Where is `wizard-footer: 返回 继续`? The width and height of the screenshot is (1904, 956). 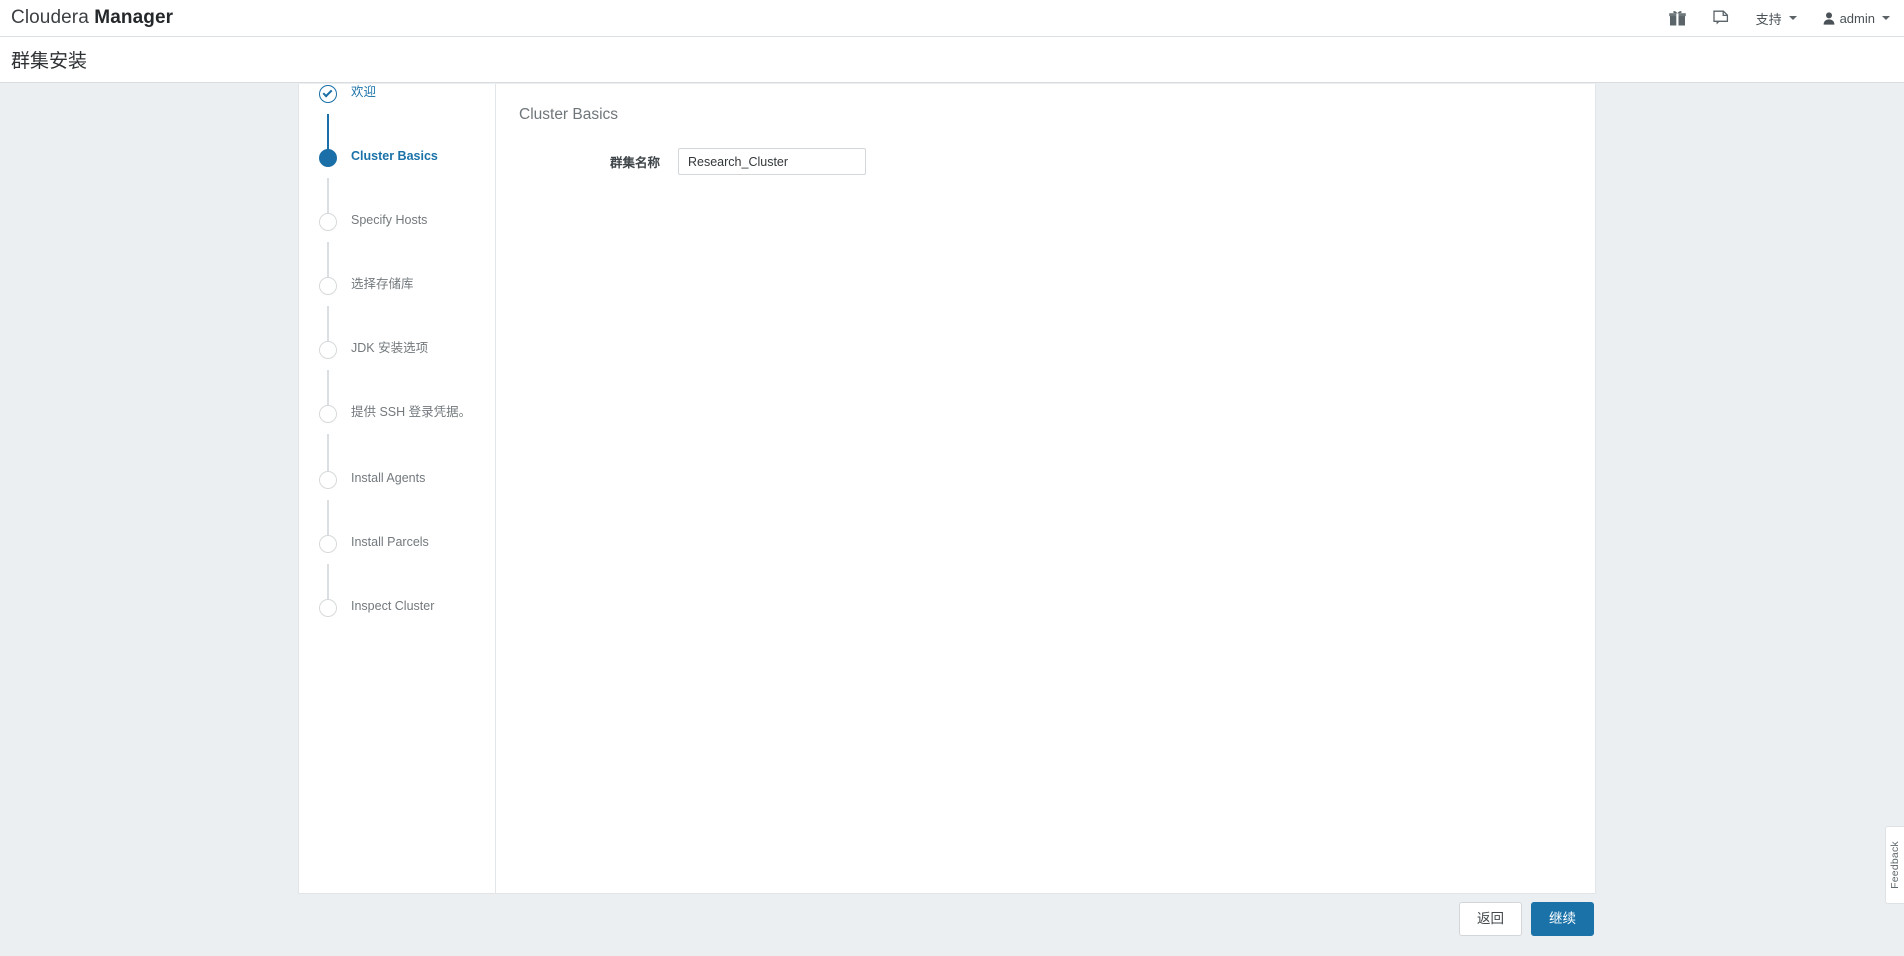 wizard-footer: 返回 继续 is located at coordinates (947, 929).